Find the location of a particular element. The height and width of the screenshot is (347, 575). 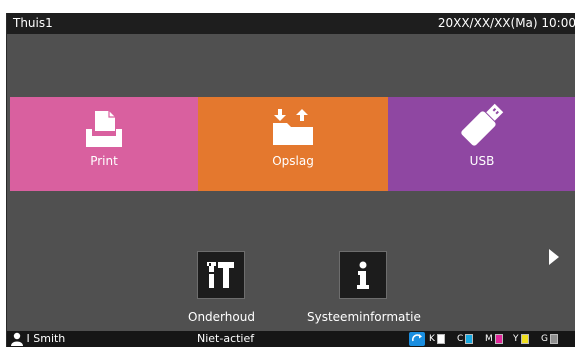

usb-tile: USB is located at coordinates (481, 144).